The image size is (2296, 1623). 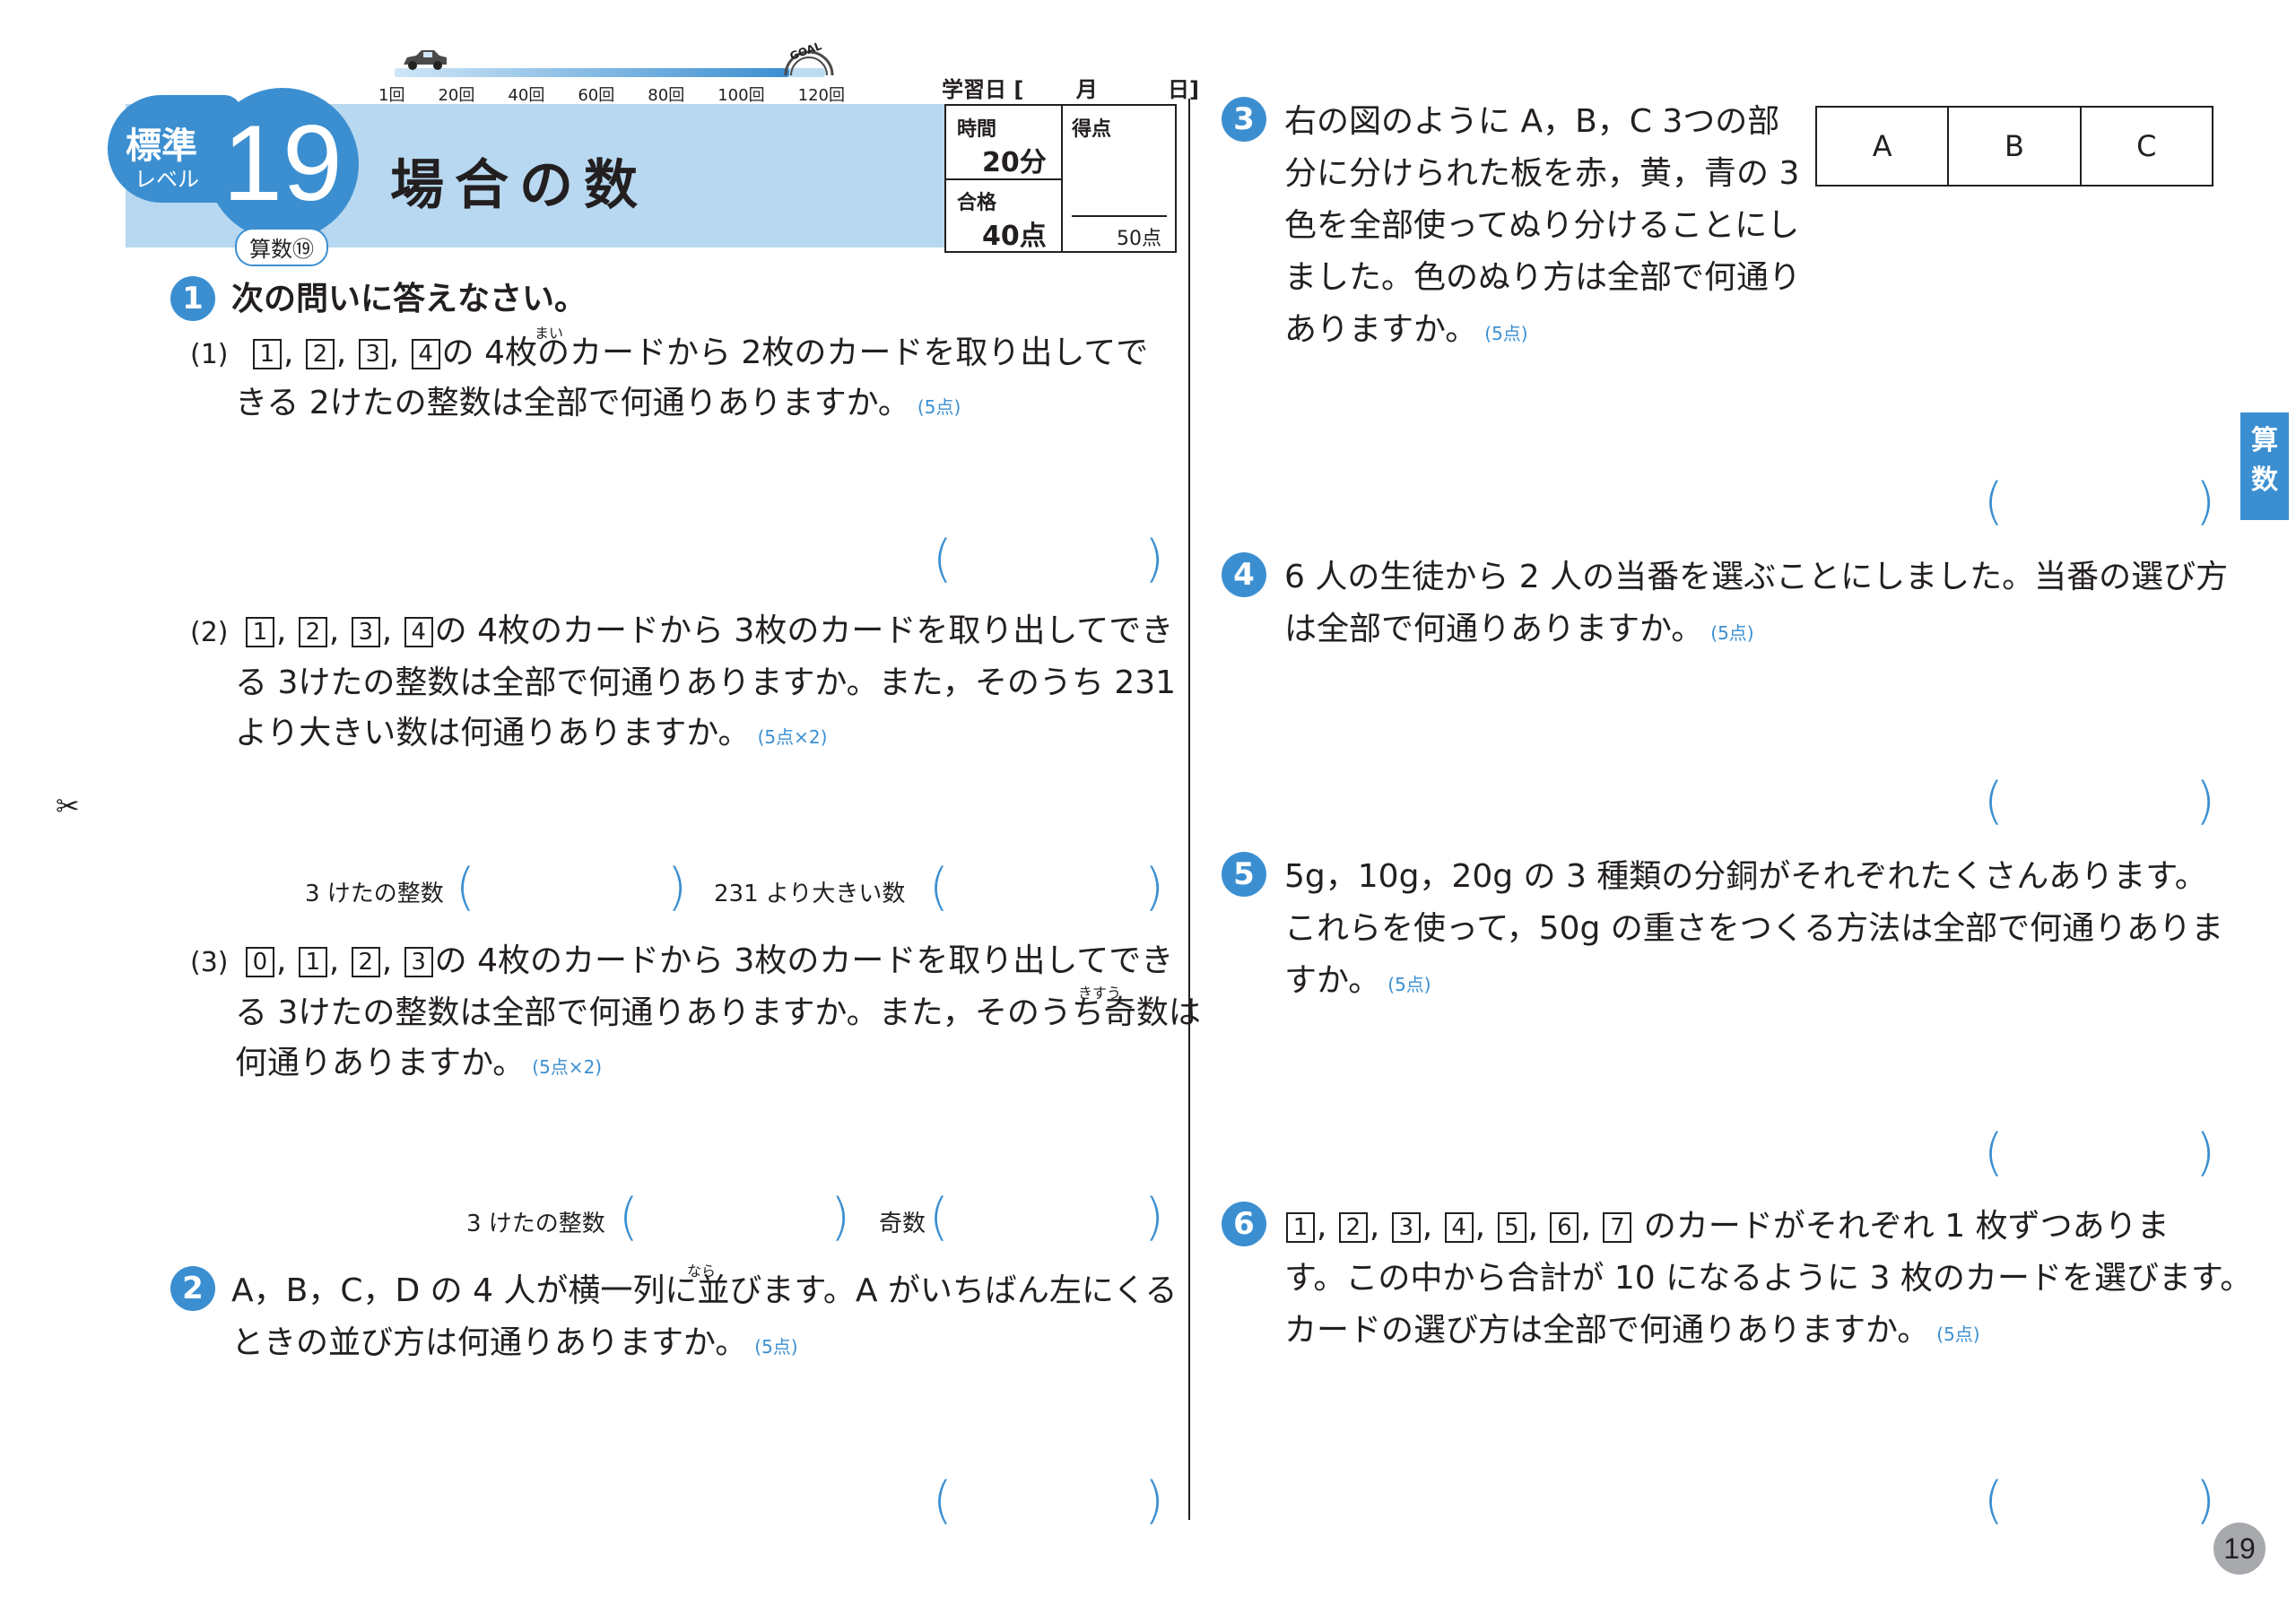 I want to click on q3-line1: 右の図のように A，B，C 3つの部, so click(x=1532, y=121).